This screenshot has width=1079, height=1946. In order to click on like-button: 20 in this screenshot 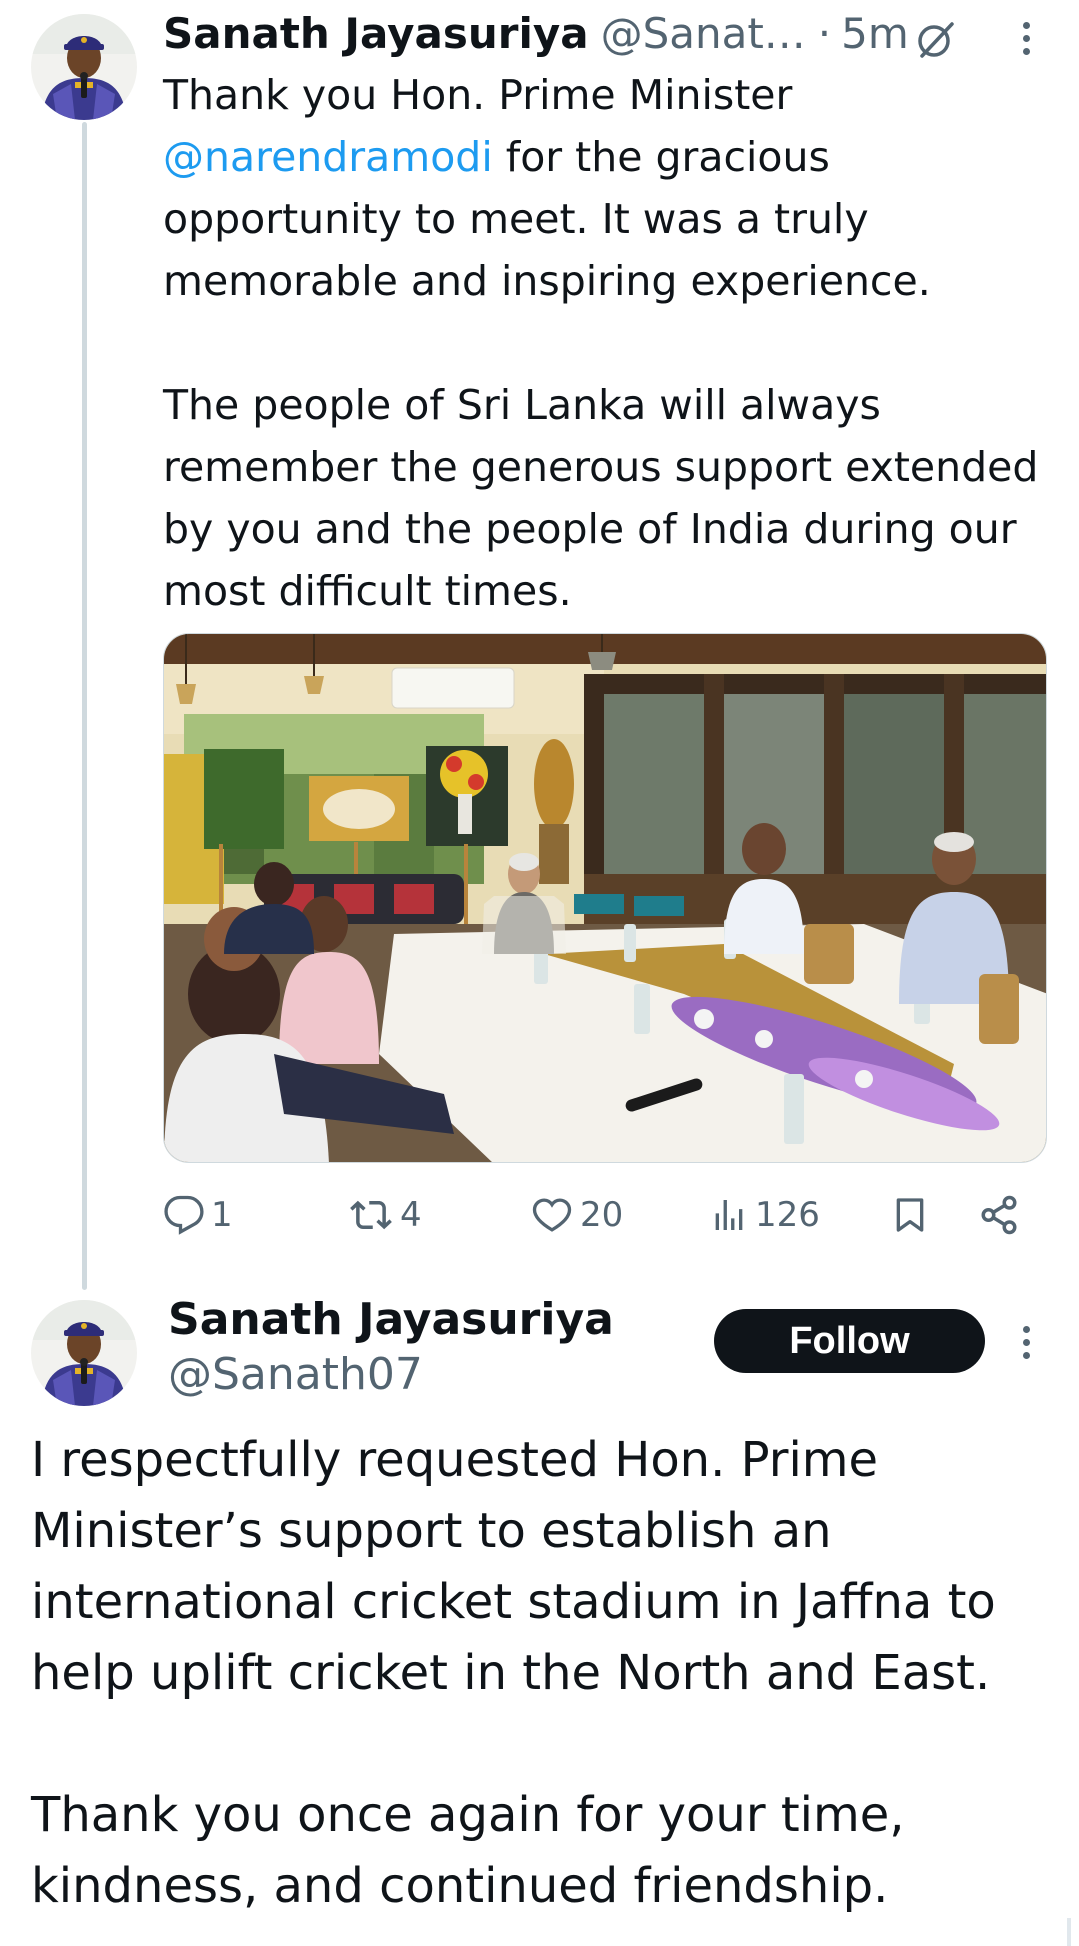, I will do `click(576, 1215)`.